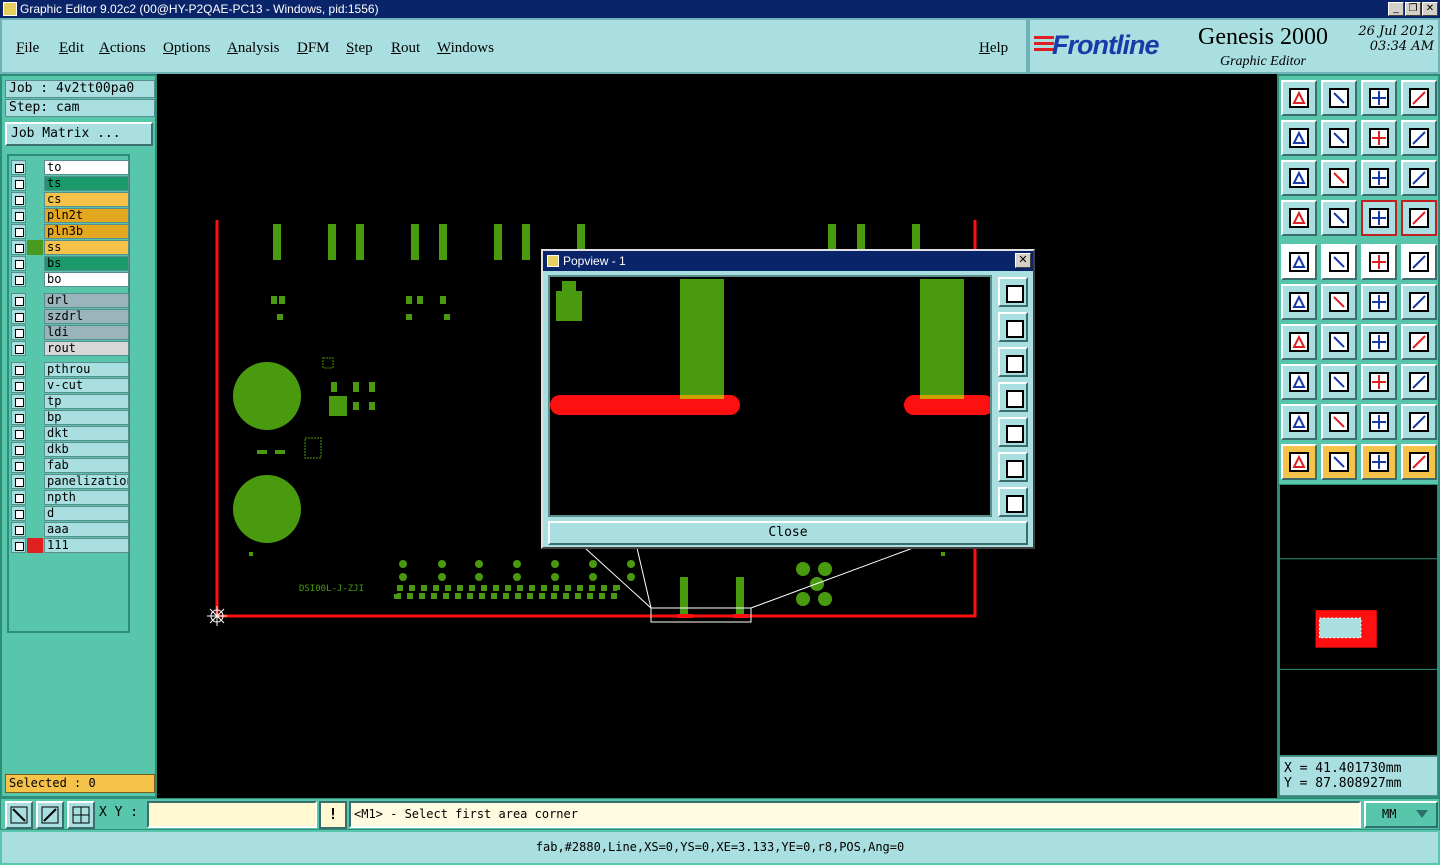 Image resolution: width=1440 pixels, height=865 pixels. Describe the element at coordinates (81, 815) in the screenshot. I see `grid-snap-button` at that location.